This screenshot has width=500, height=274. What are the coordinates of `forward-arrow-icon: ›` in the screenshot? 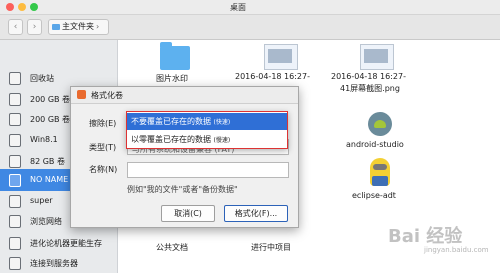 It's located at (34, 27).